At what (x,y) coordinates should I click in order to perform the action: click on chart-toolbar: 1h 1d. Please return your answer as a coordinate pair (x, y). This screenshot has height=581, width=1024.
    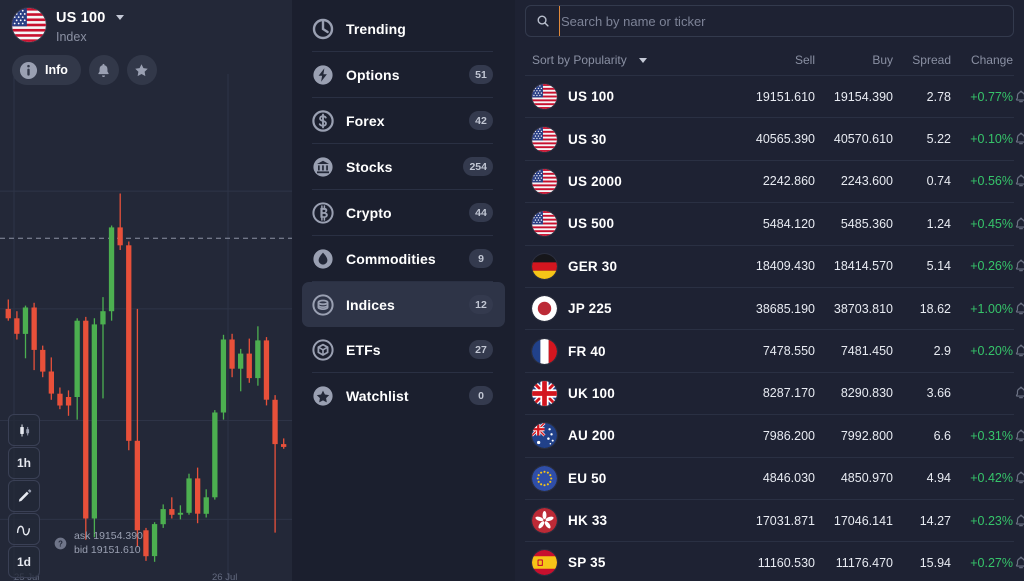
    Looking at the image, I should click on (24, 496).